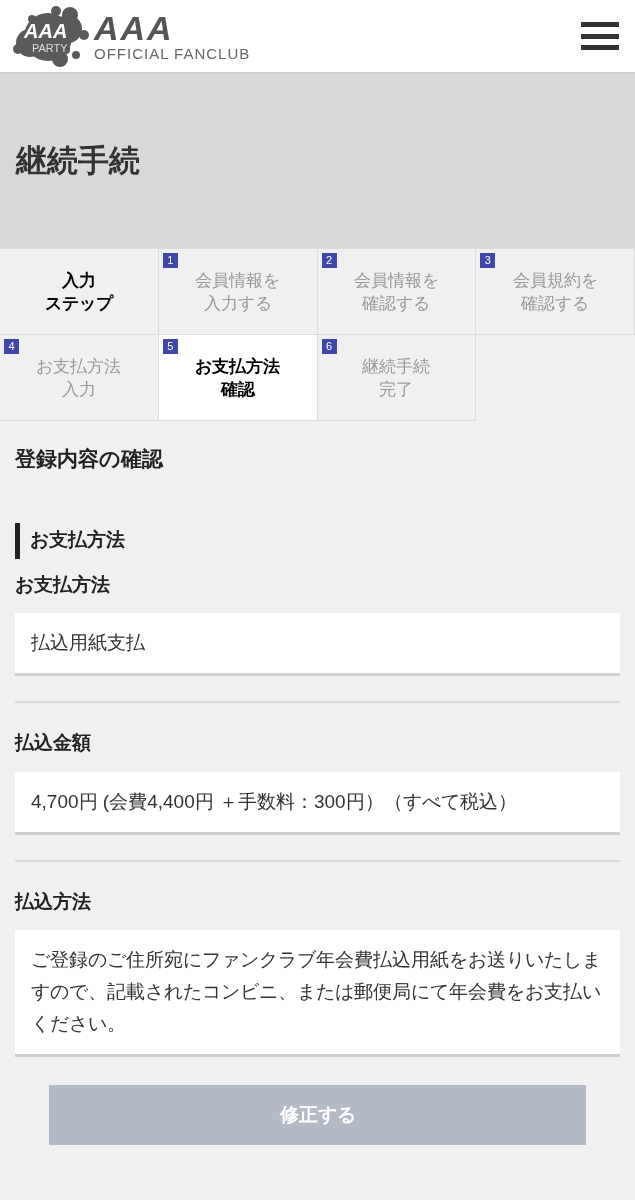  Describe the element at coordinates (600, 36) in the screenshot. I see `menu-icon` at that location.